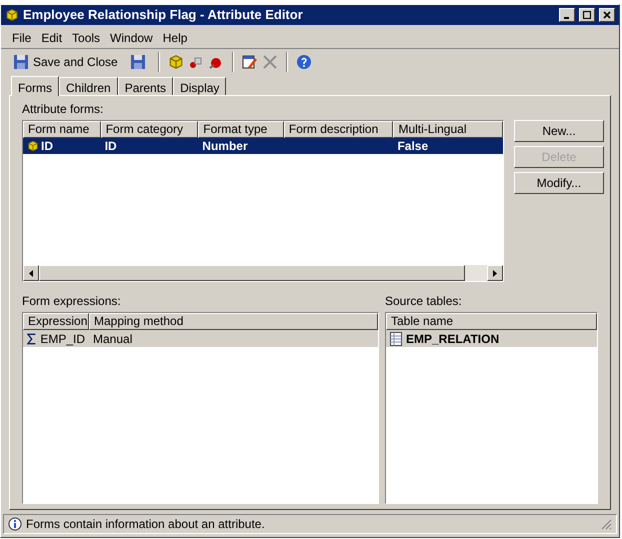  I want to click on status-text: Forms contain information about an attribute., so click(146, 524).